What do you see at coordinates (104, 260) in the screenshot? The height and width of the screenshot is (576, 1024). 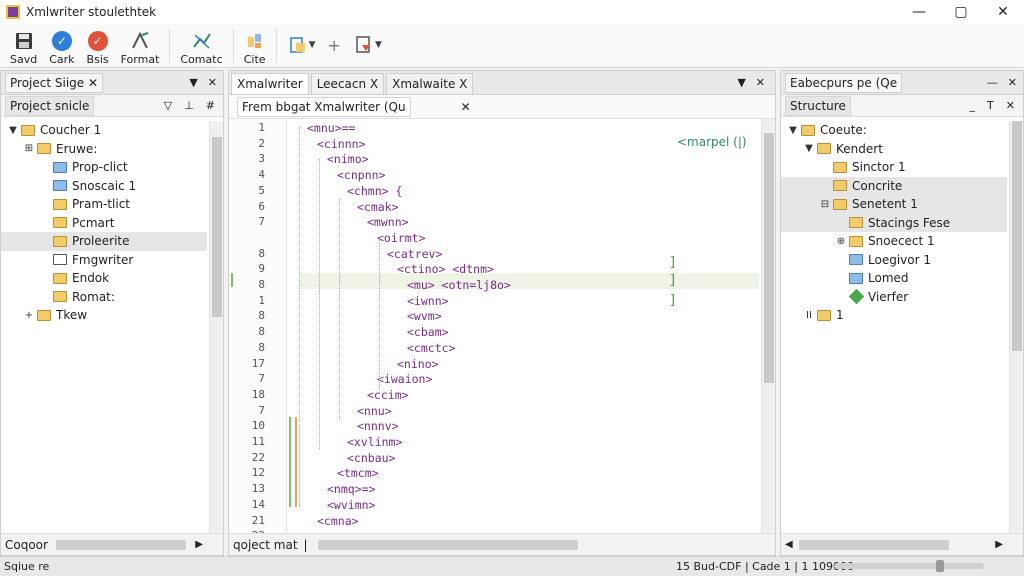 I see `tree-item: Fmgwriter` at bounding box center [104, 260].